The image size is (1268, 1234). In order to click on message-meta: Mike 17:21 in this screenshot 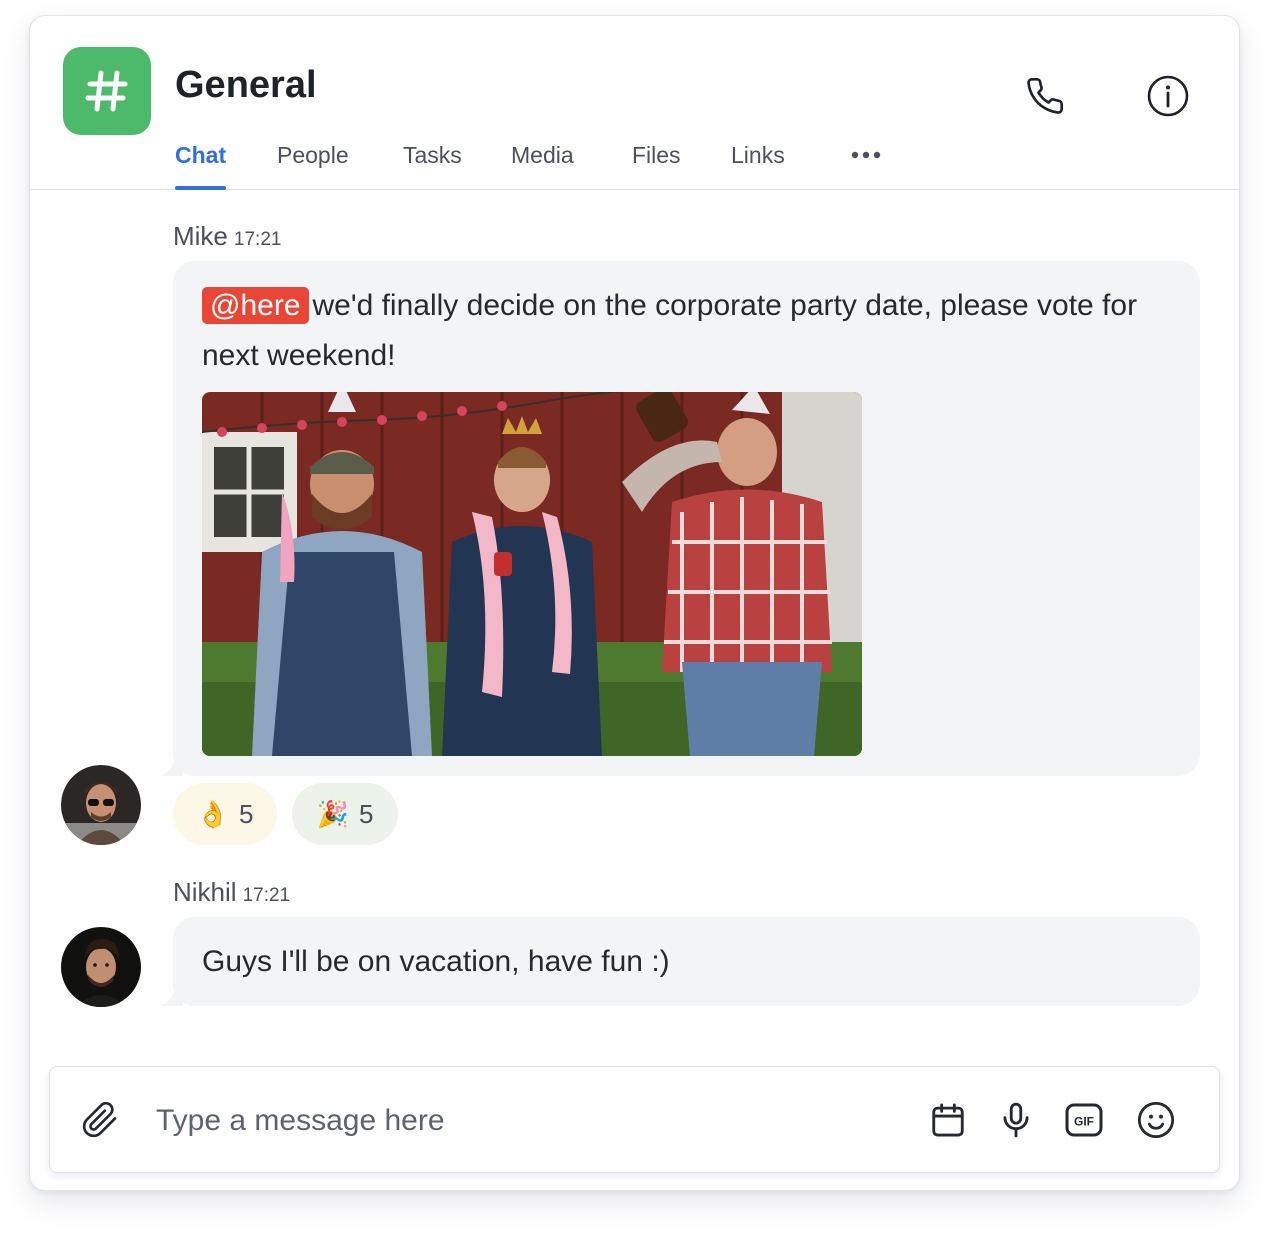, I will do `click(227, 236)`.